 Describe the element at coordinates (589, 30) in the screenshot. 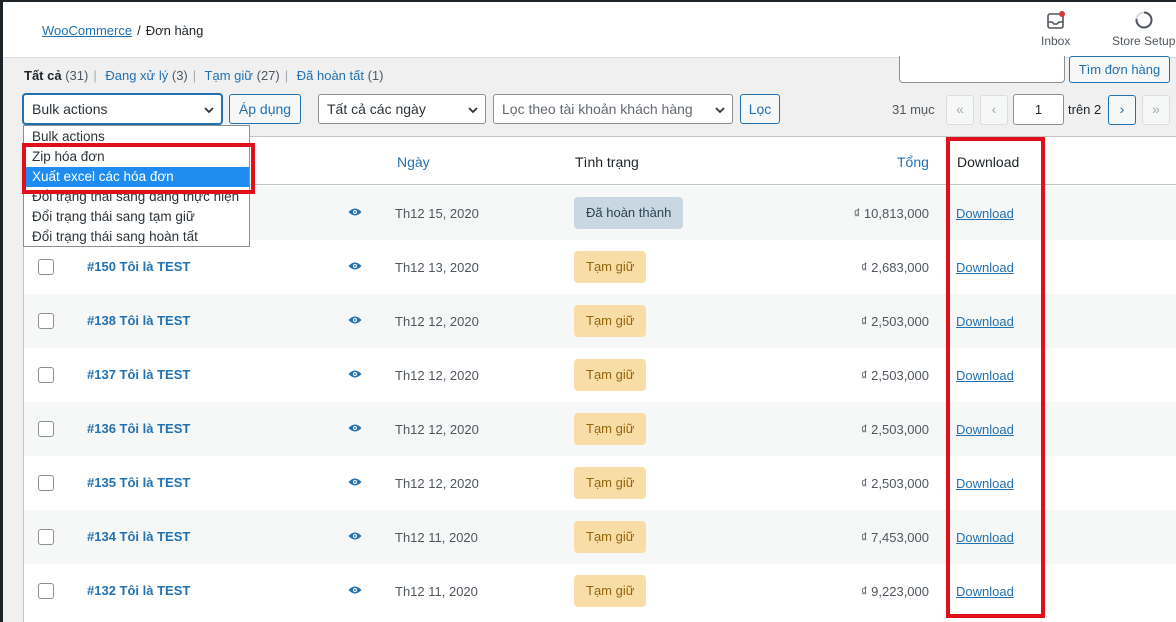

I see `top-header-bar: WooCommerce / Đơn hàng Inbox Store Setup` at that location.